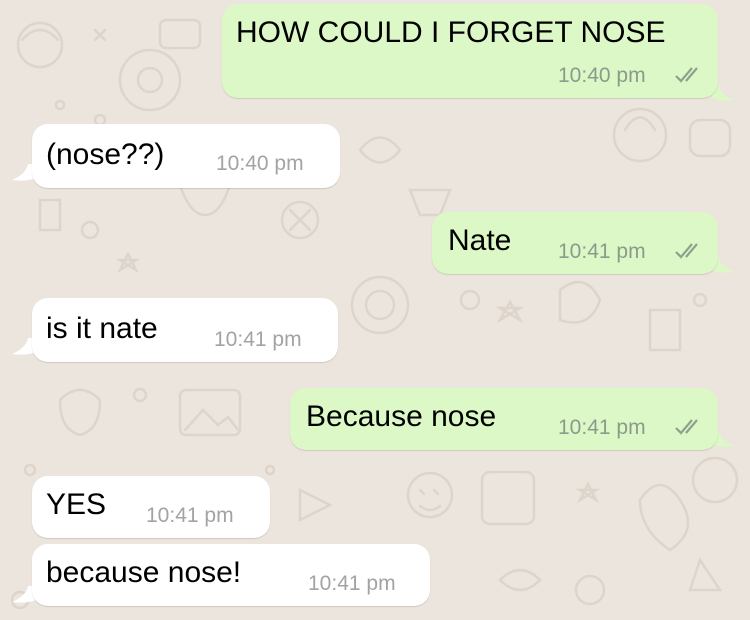  What do you see at coordinates (401, 416) in the screenshot?
I see `message-text: Because nose` at bounding box center [401, 416].